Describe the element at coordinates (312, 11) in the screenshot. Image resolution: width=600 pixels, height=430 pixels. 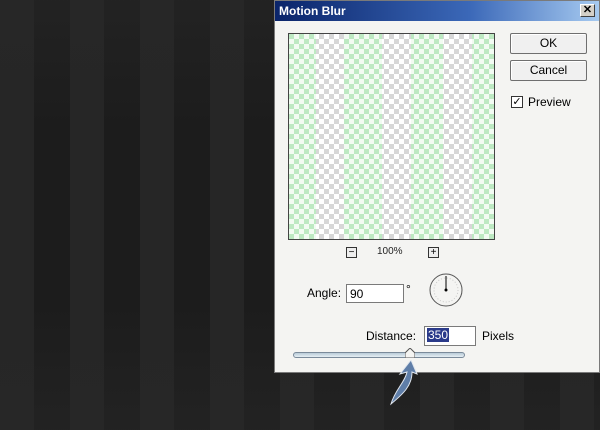
I see `dialog-title: Motion Blur` at that location.